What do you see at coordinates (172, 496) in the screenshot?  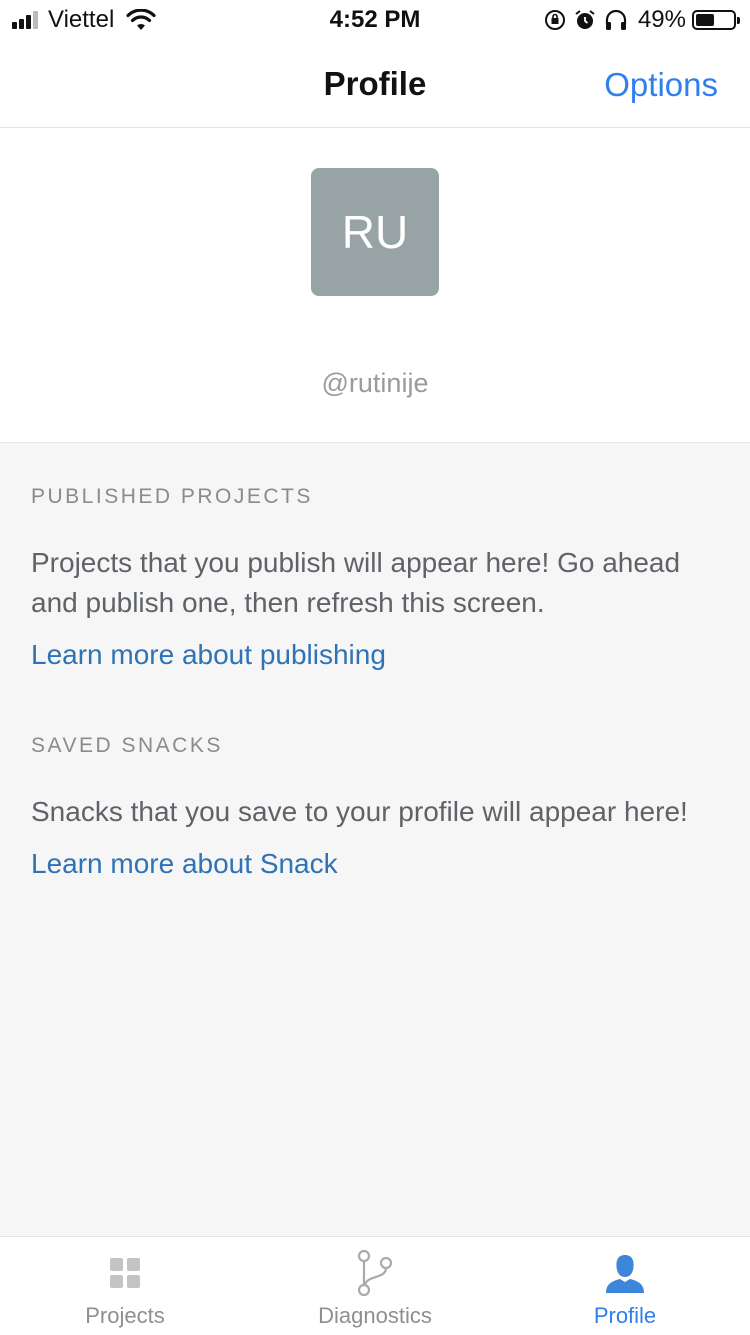 I see `section-heading: PUBLISHED PROJECTS` at bounding box center [172, 496].